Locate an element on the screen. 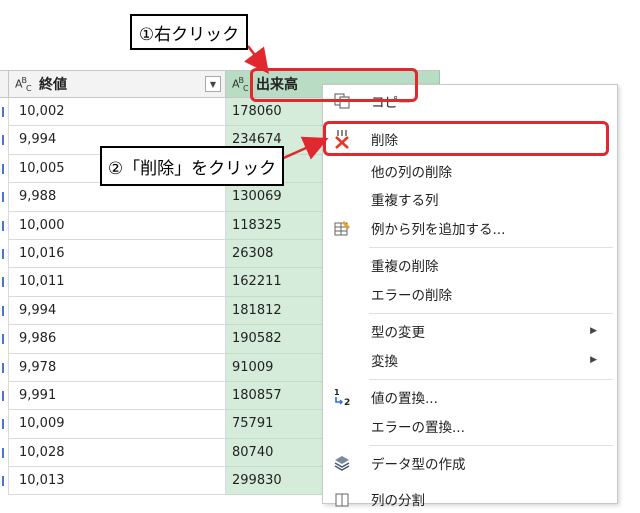 This screenshot has height=513, width=640. svg-text: 1 is located at coordinates (337, 392).